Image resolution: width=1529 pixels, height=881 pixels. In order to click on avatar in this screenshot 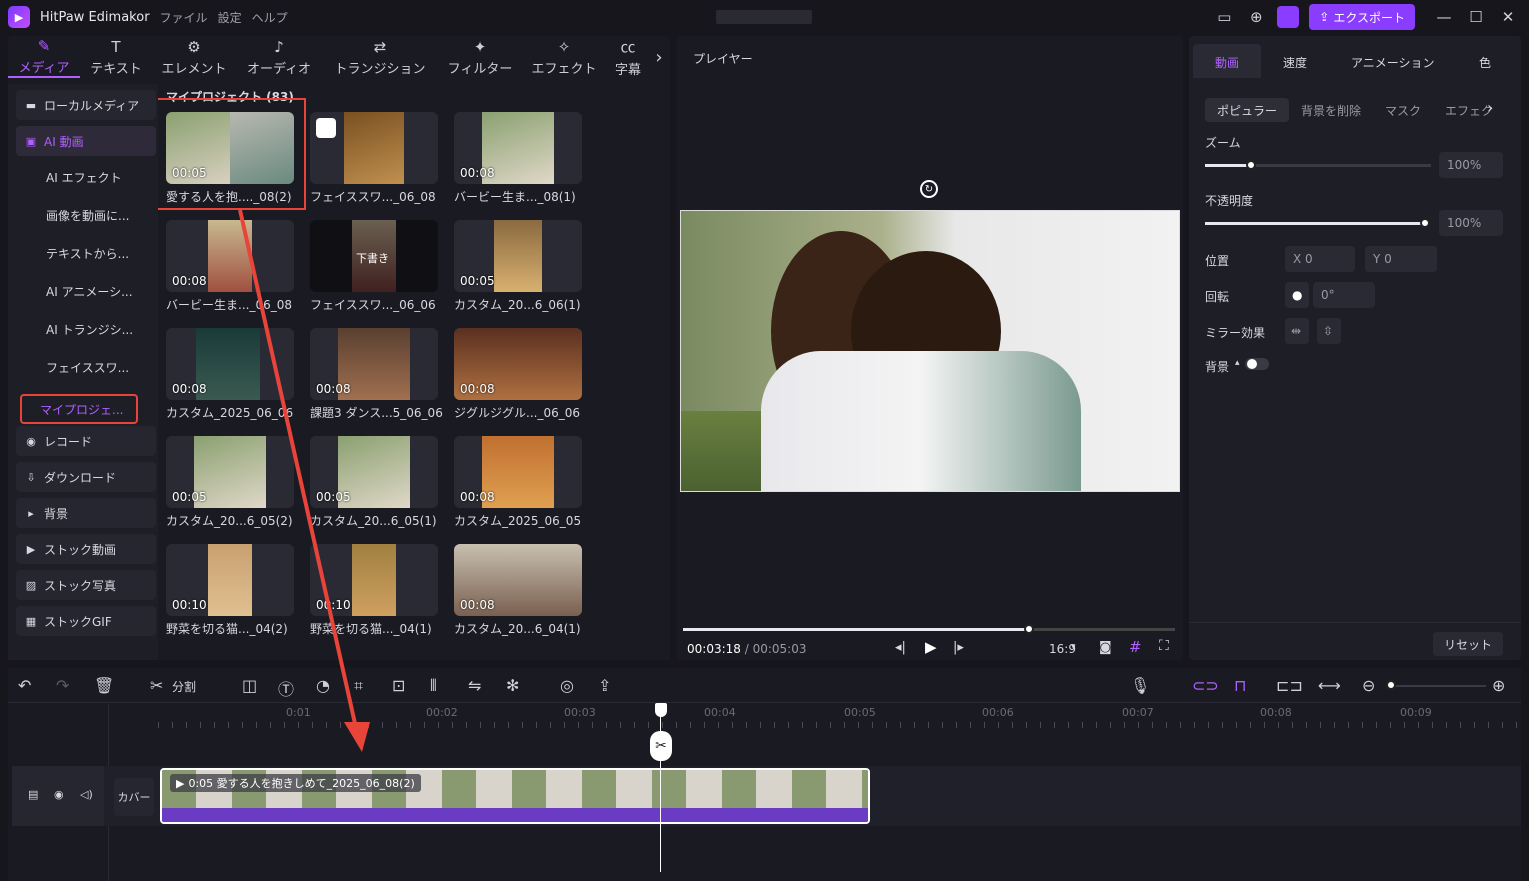, I will do `click(1288, 17)`.